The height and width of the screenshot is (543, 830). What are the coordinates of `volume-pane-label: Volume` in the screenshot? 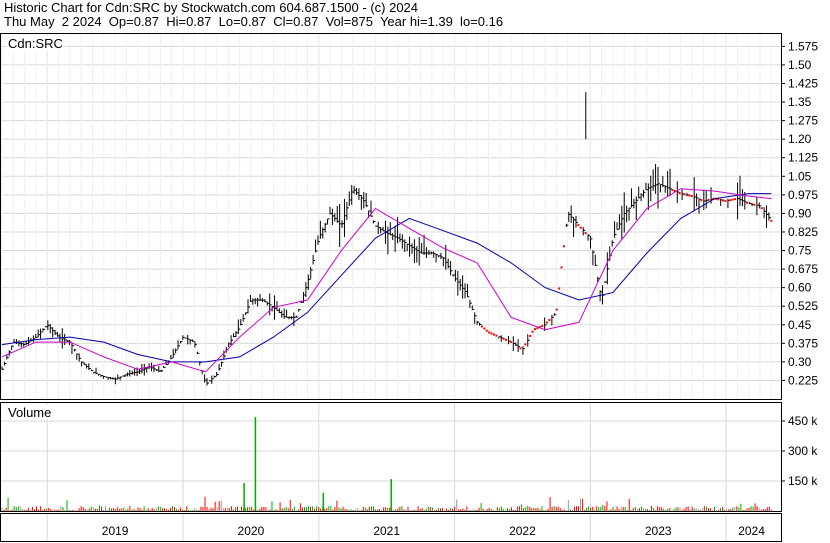 It's located at (30, 412).